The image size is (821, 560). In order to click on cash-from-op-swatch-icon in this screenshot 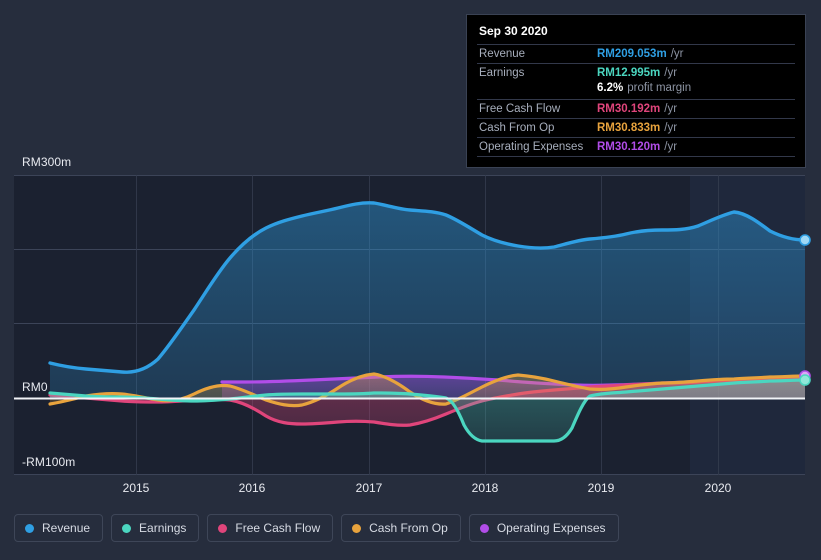, I will do `click(357, 528)`.